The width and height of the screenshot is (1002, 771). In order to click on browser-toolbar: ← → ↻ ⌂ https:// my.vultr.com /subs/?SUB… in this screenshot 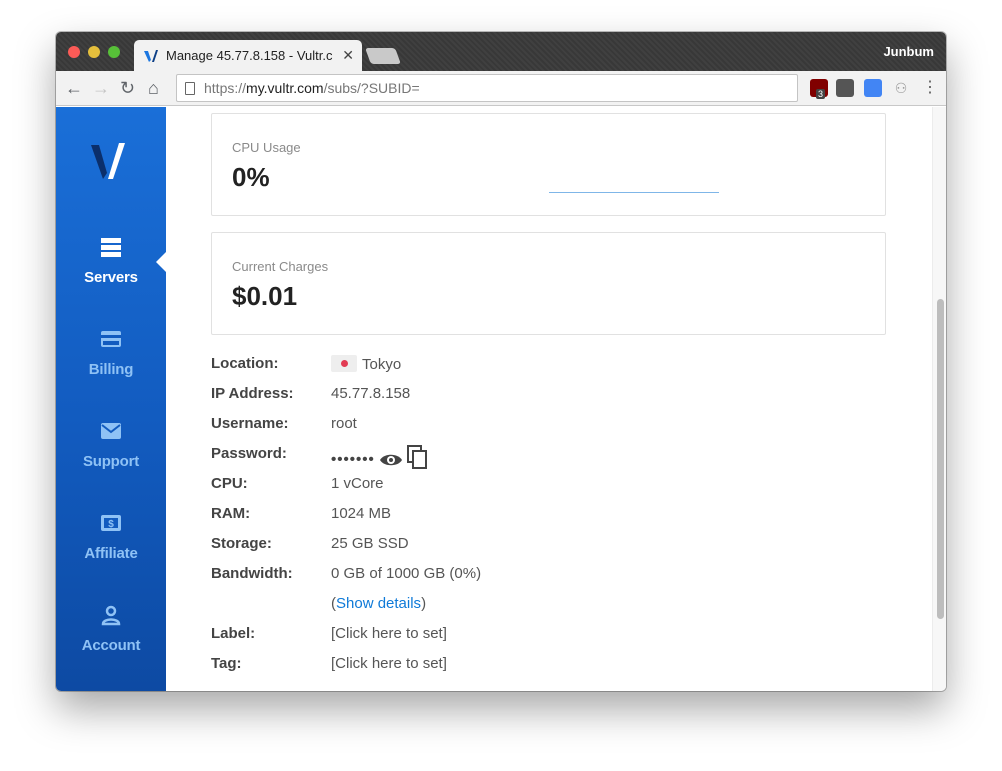, I will do `click(501, 88)`.